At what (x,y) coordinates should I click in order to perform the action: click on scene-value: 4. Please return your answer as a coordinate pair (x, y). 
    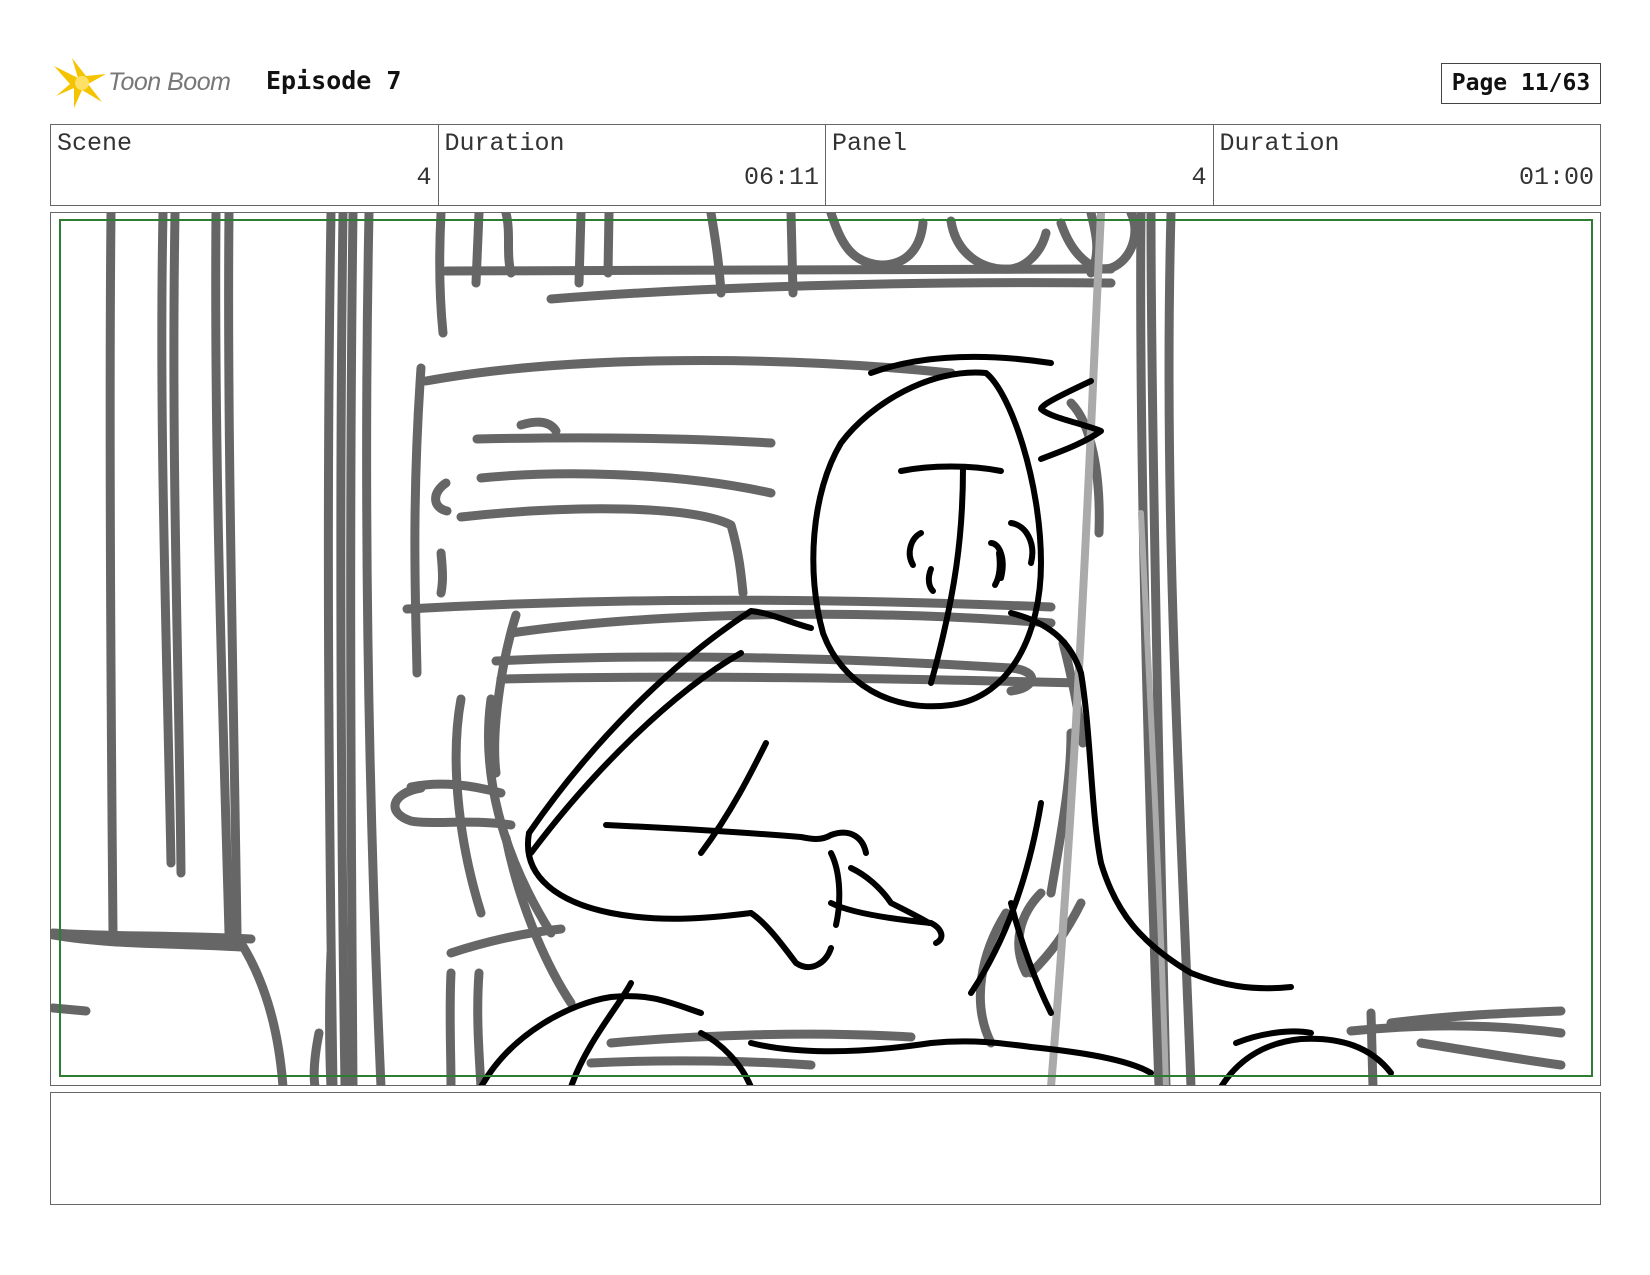
    Looking at the image, I should click on (424, 177).